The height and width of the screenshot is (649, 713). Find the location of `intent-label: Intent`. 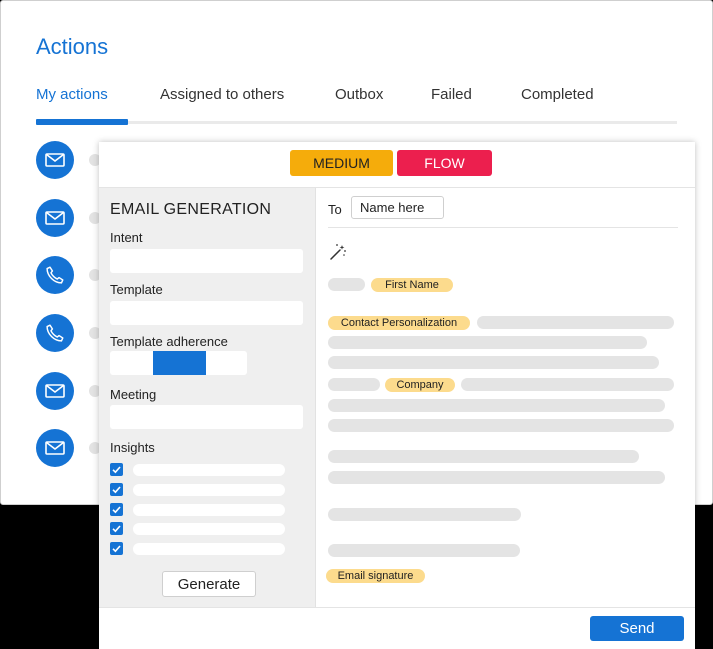

intent-label: Intent is located at coordinates (126, 237).